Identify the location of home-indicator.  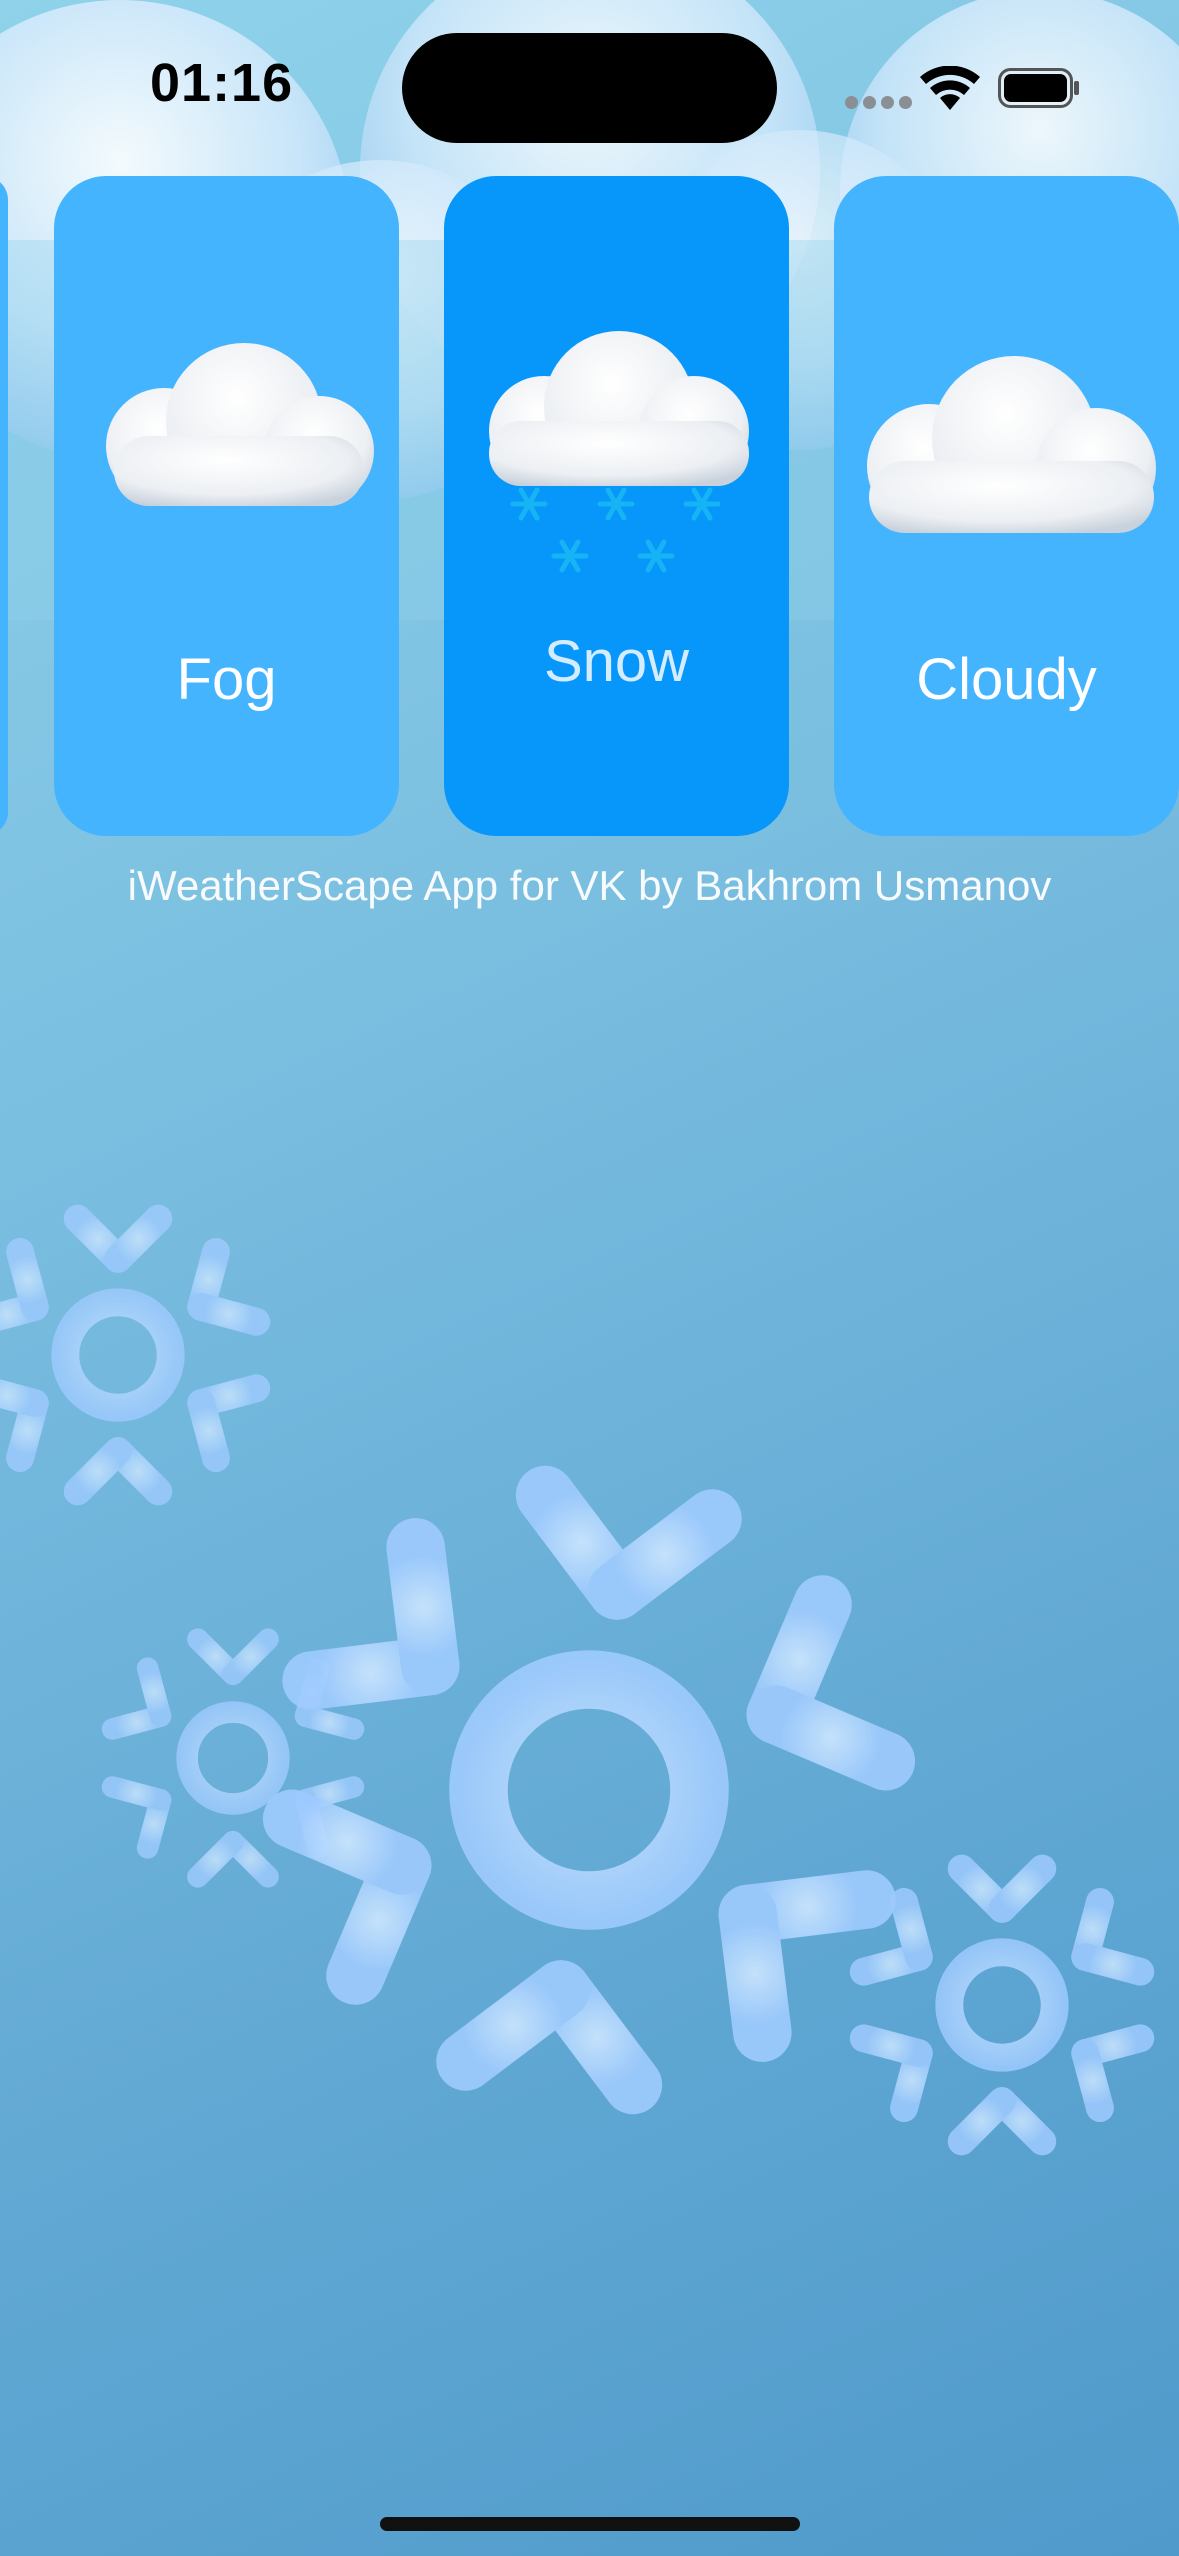
(590, 2524).